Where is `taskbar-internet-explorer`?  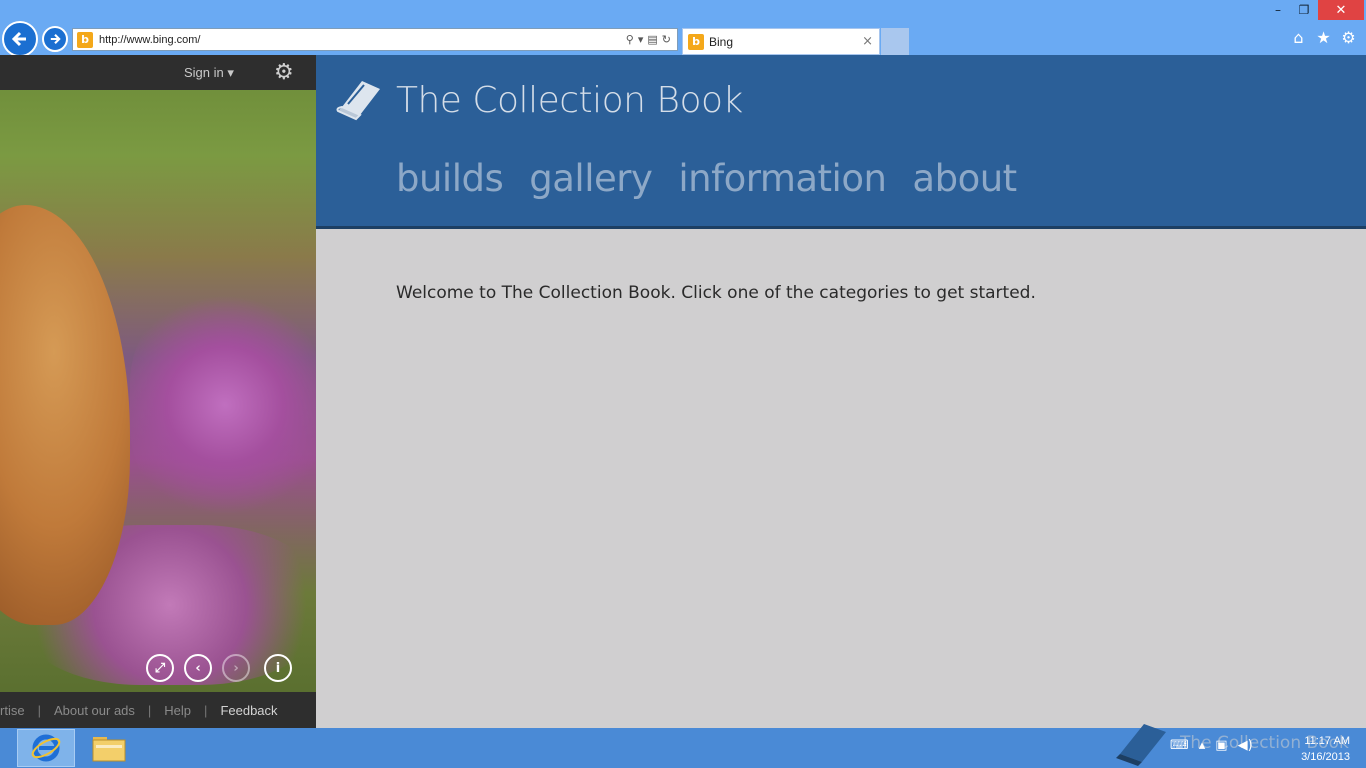
taskbar-internet-explorer is located at coordinates (46, 748).